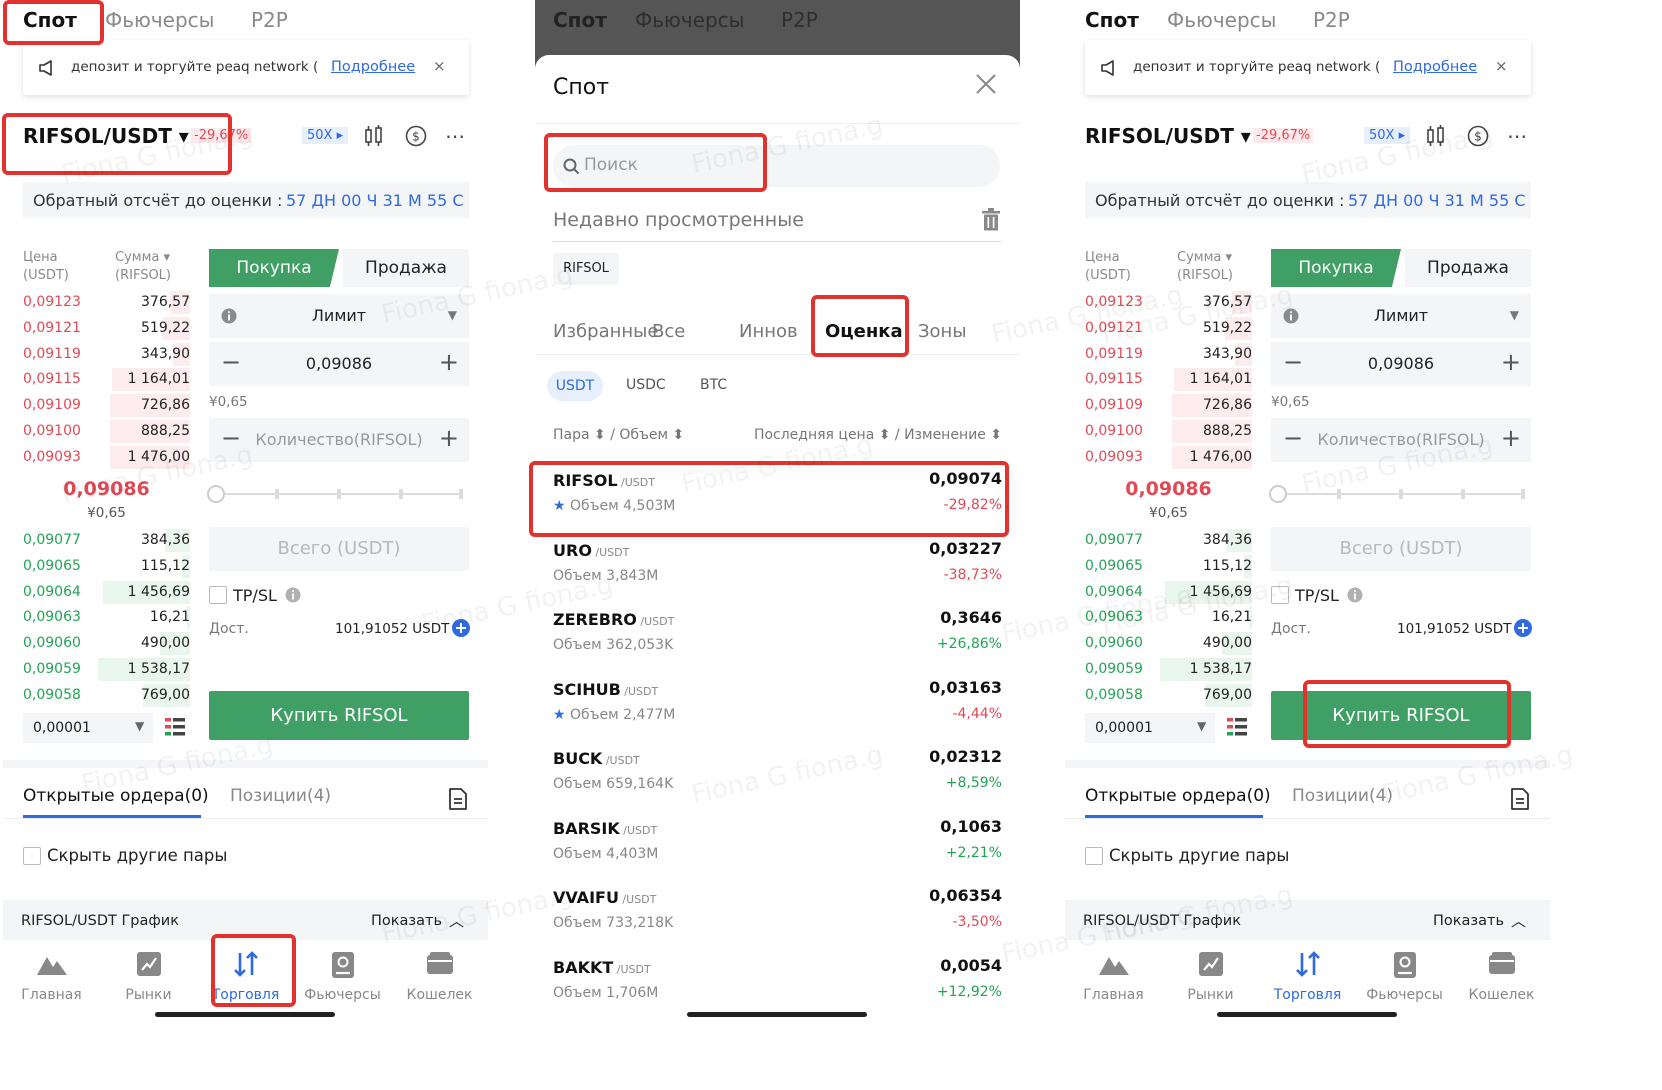 This screenshot has height=1090, width=1662. What do you see at coordinates (777, 631) in the screenshot?
I see `pair-row: ZEREBRO /USDT Объем 362,053K 0,3646 +26,86%` at bounding box center [777, 631].